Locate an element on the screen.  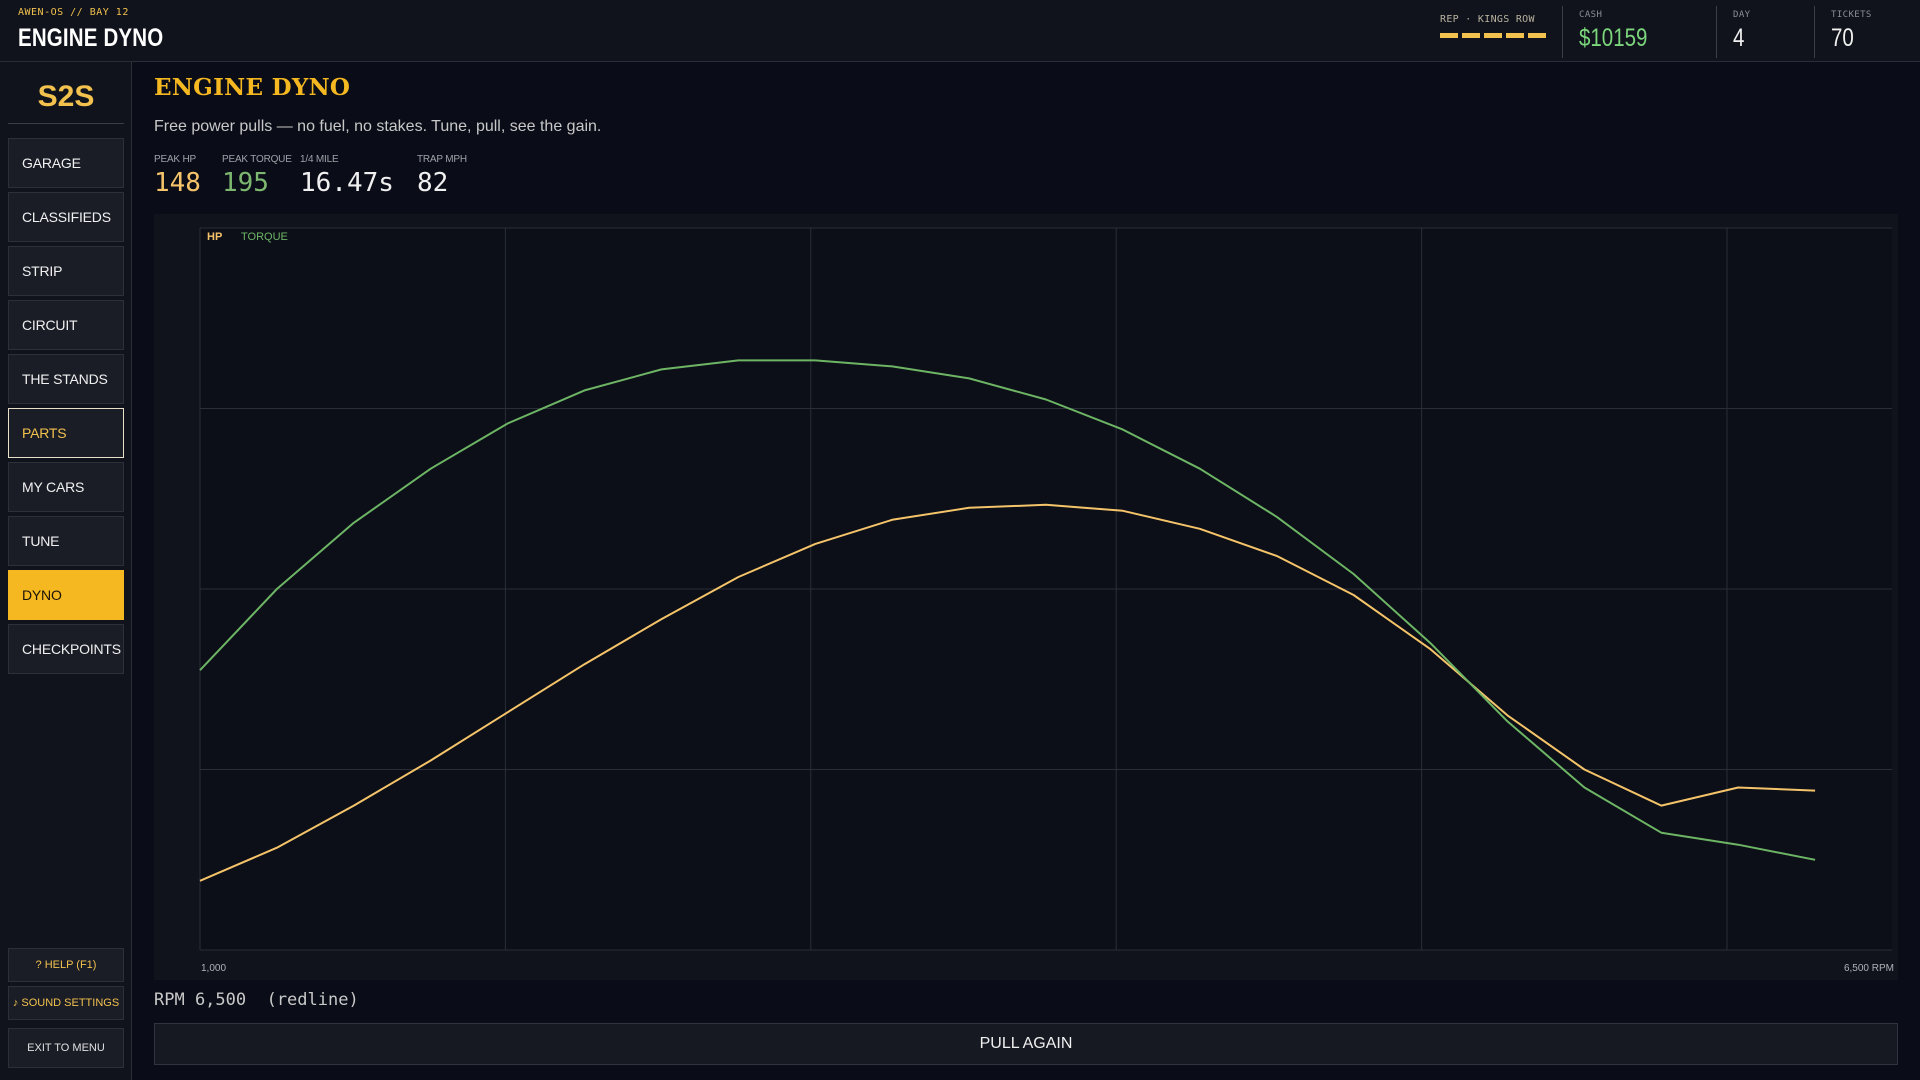
peak-hp-label: PEAK HP is located at coordinates (175, 159).